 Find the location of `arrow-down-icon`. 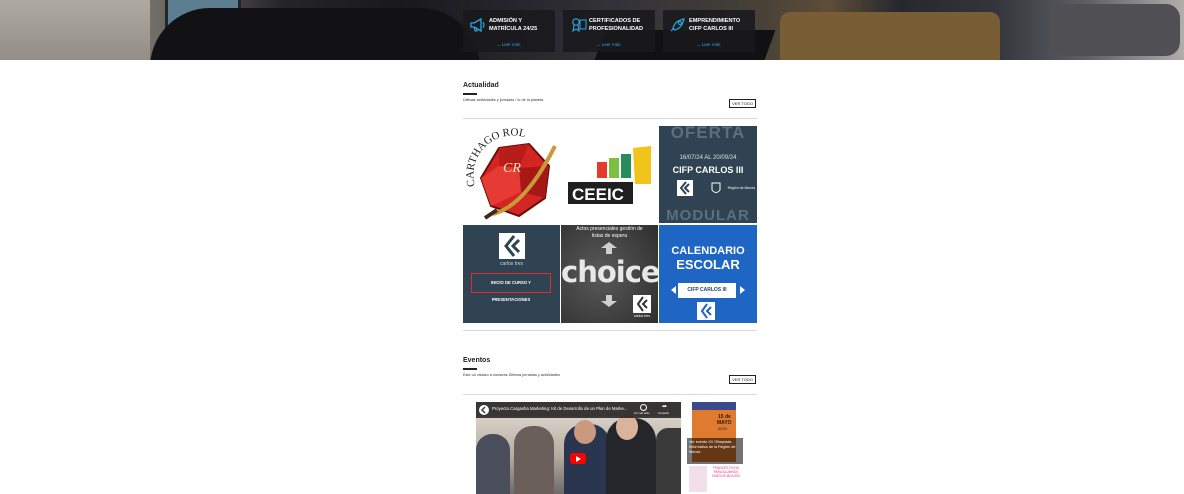

arrow-down-icon is located at coordinates (609, 301).